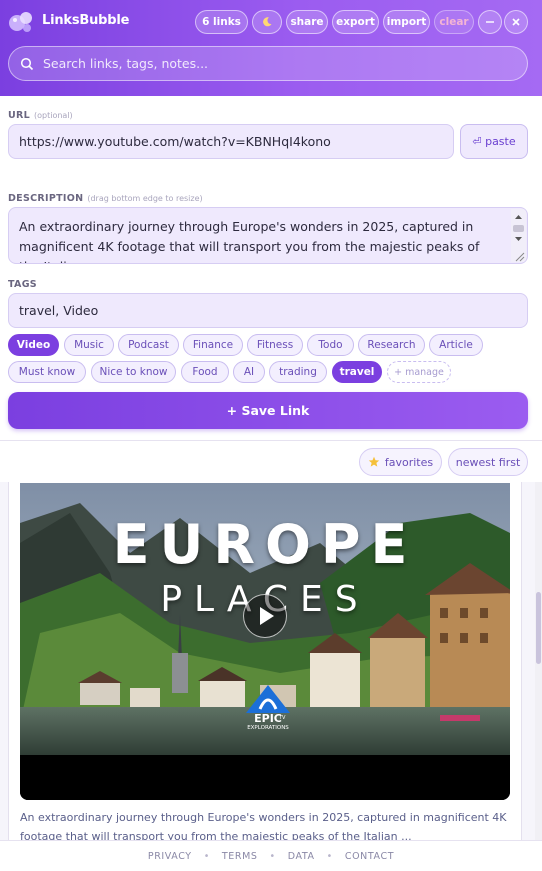 The height and width of the screenshot is (871, 542). I want to click on section-divider, so click(271, 440).